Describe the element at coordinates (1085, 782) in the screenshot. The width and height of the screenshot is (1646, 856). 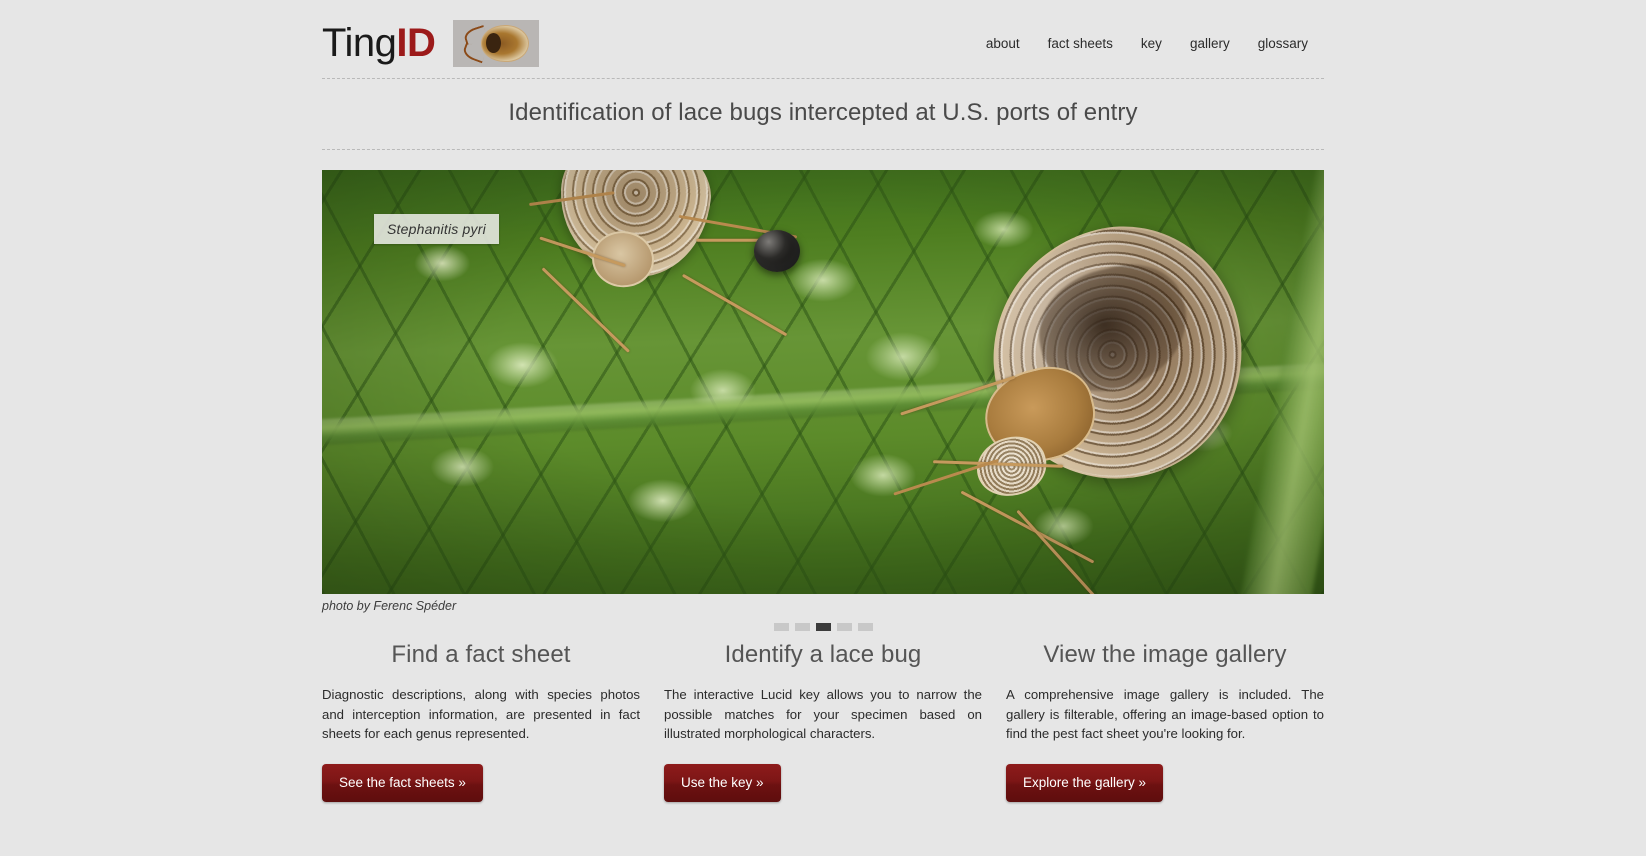
I see `explore-gallery-button: Explore the gallery »` at that location.